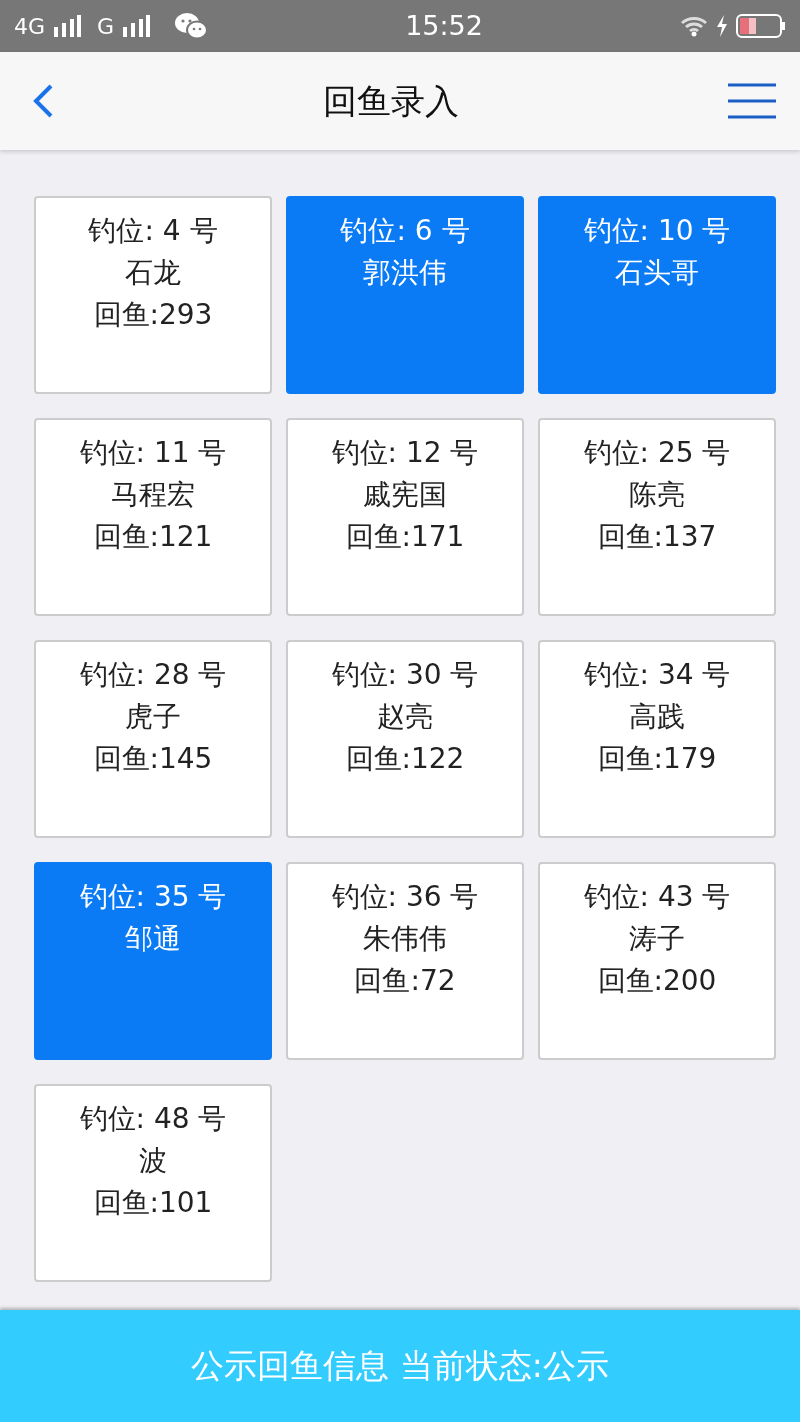  What do you see at coordinates (153, 1119) in the screenshot?
I see `spot-number: 钓位: 48 号` at bounding box center [153, 1119].